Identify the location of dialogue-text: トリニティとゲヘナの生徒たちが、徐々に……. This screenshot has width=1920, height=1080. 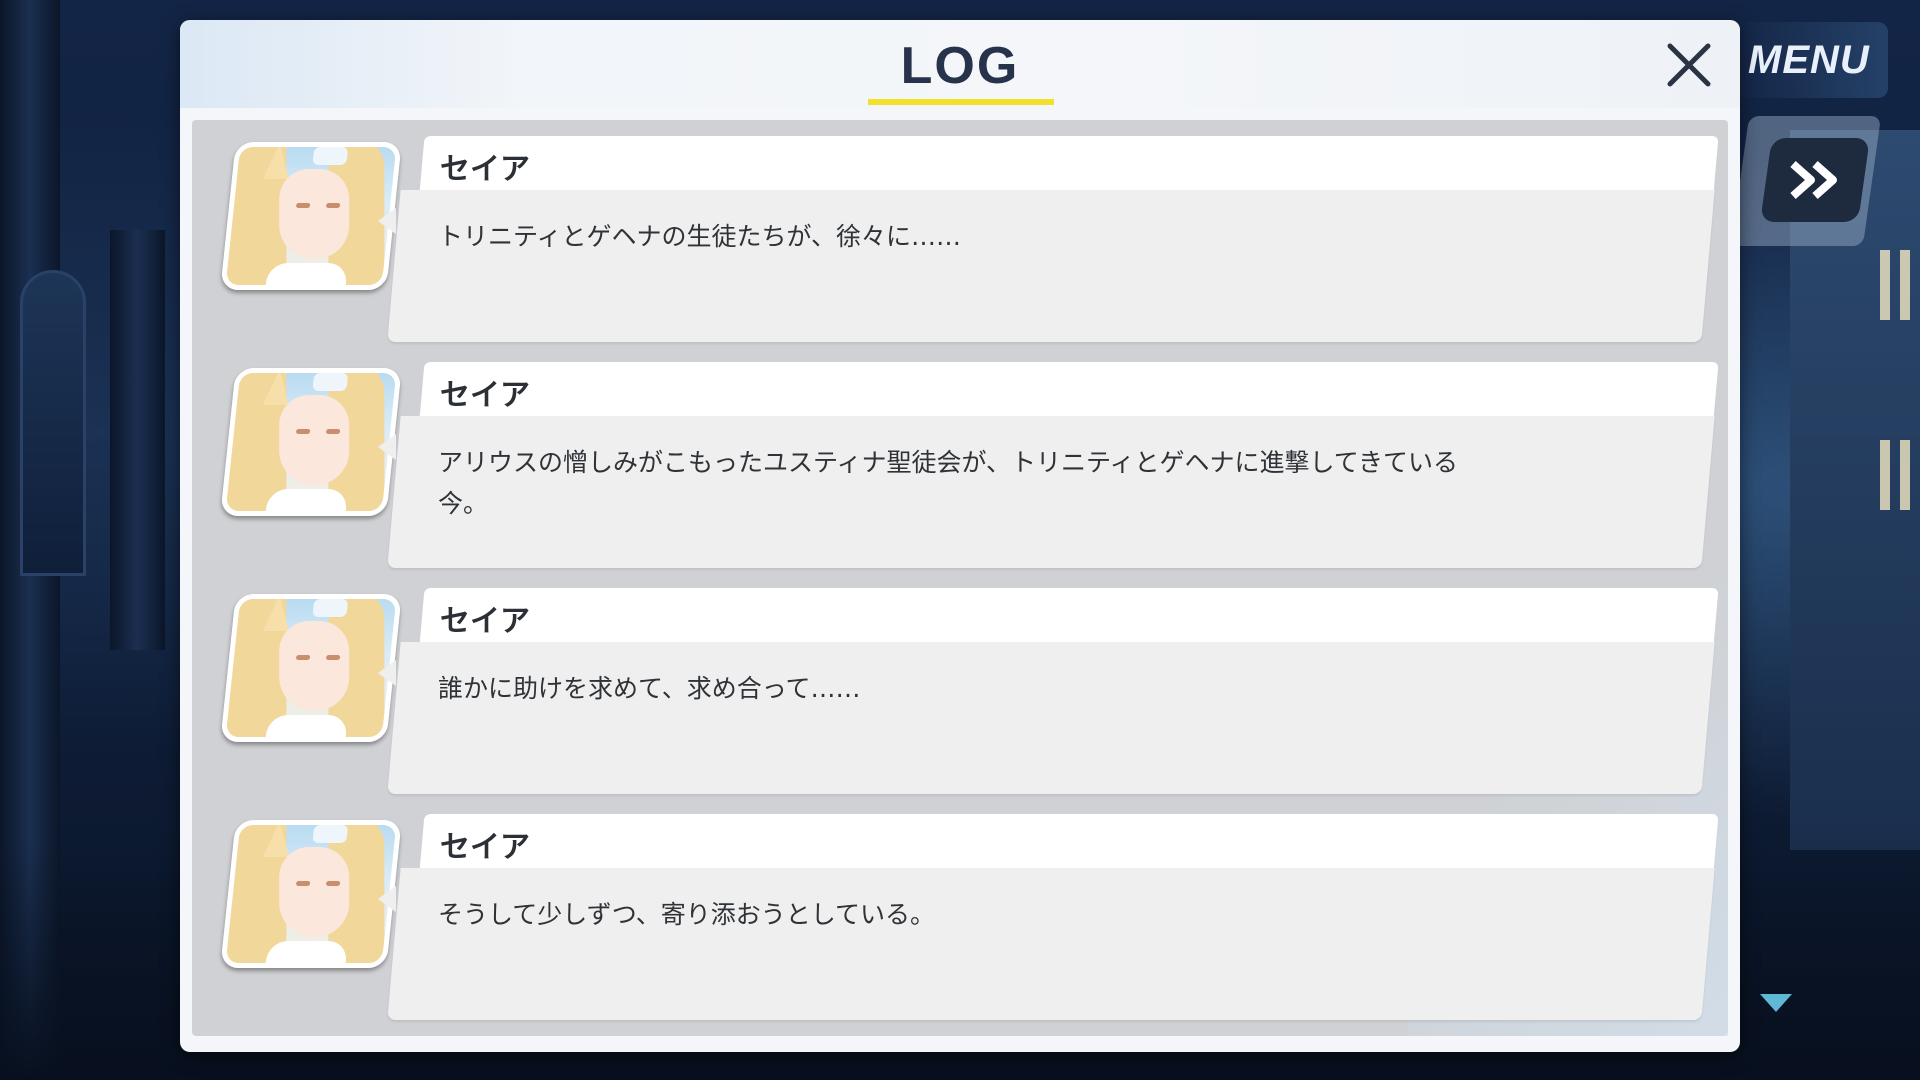
(700, 236).